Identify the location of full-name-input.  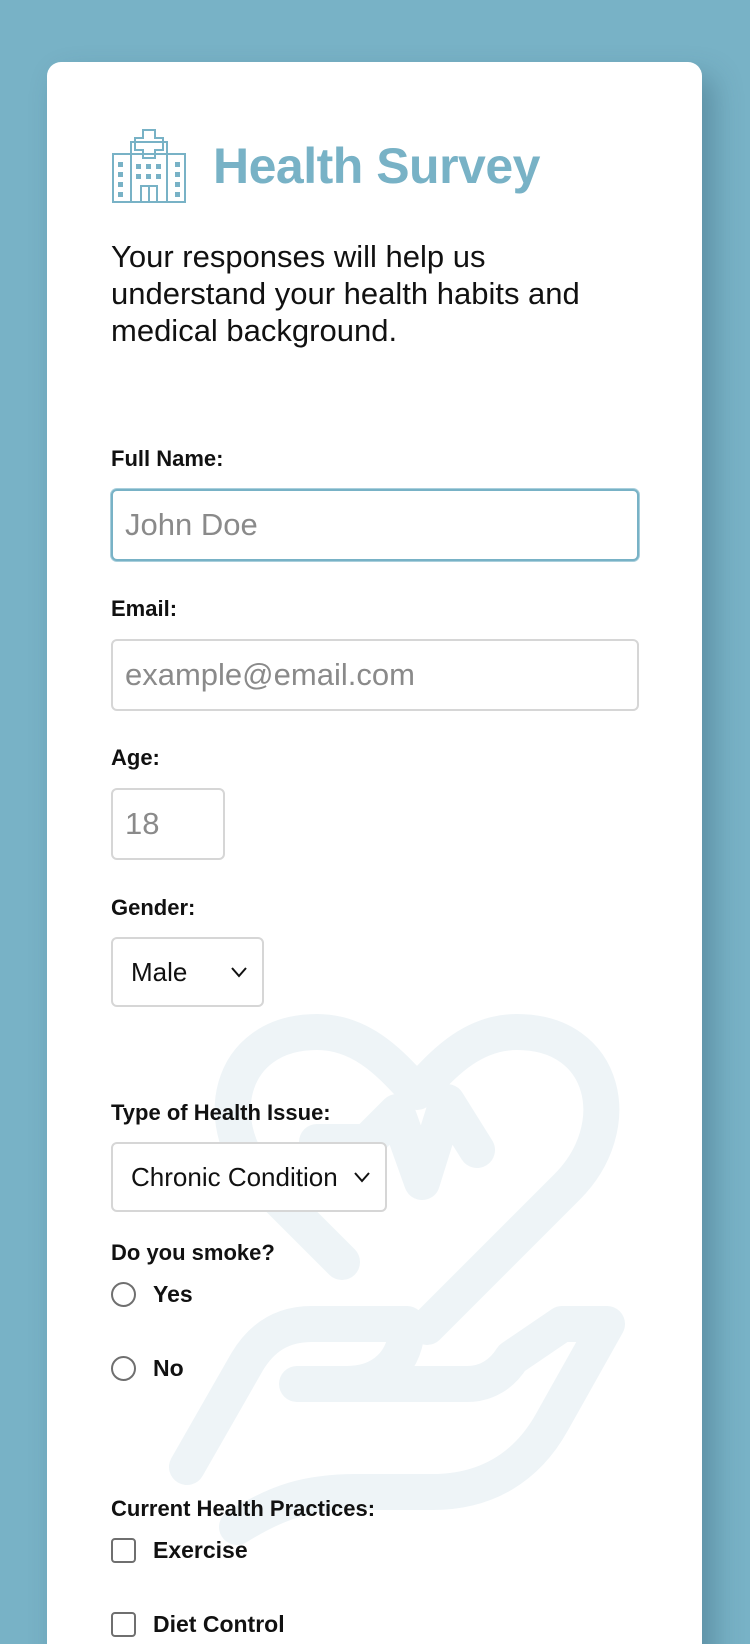
(375, 525).